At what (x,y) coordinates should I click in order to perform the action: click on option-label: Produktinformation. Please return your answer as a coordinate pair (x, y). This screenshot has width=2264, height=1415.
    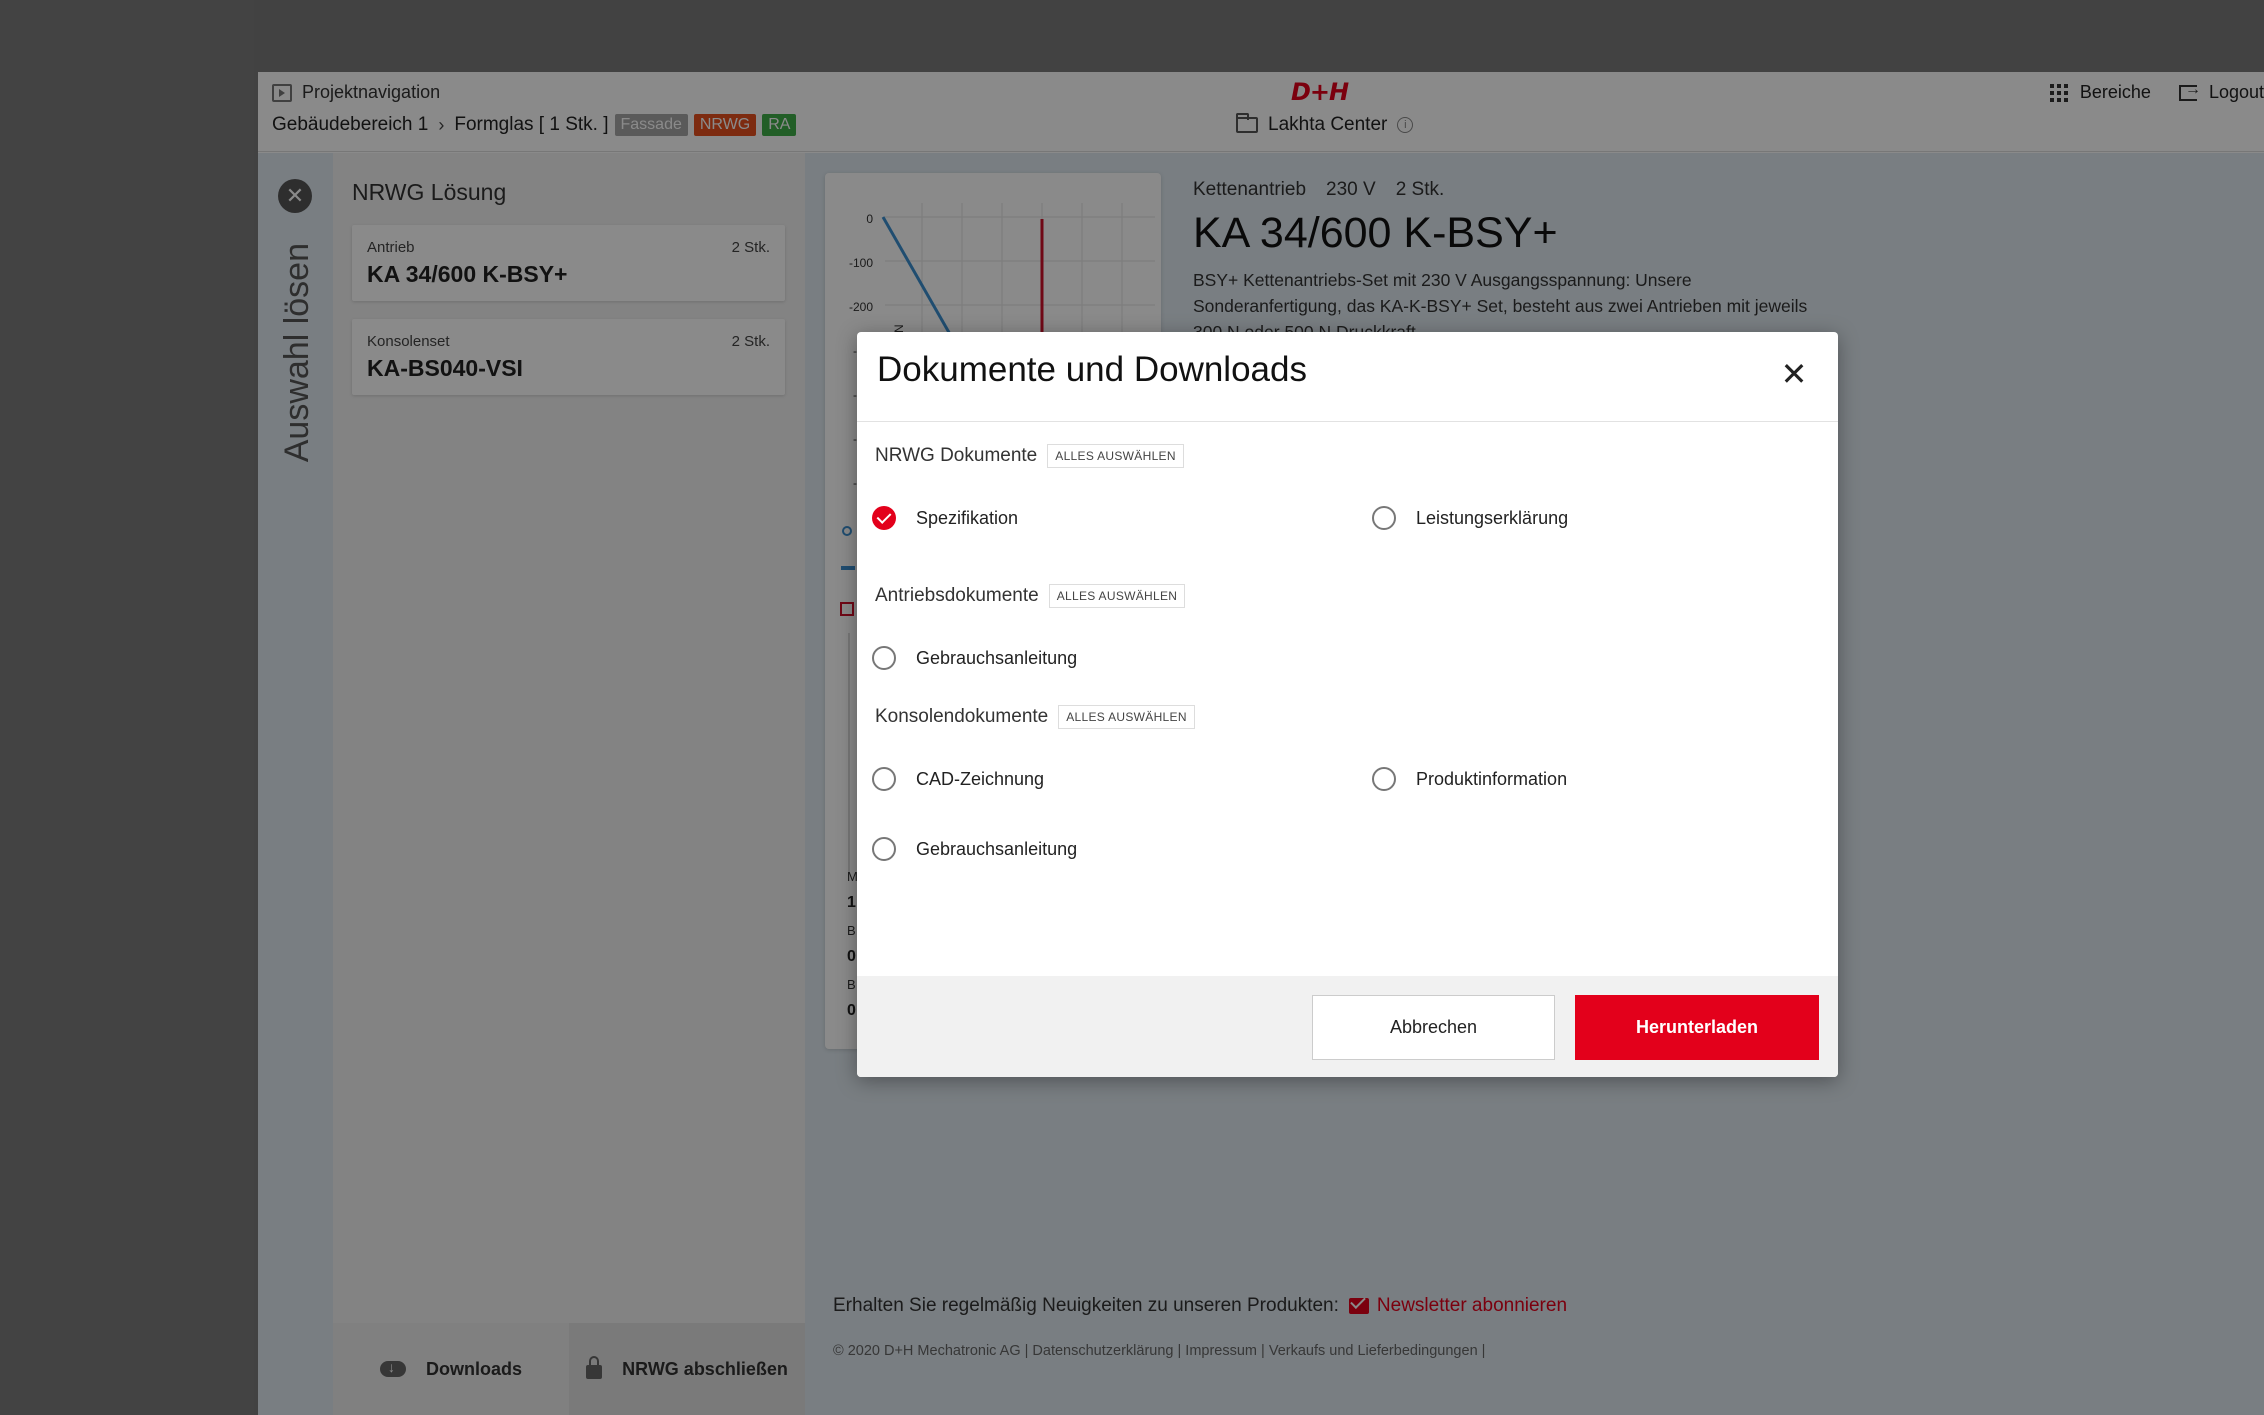
    Looking at the image, I should click on (1492, 778).